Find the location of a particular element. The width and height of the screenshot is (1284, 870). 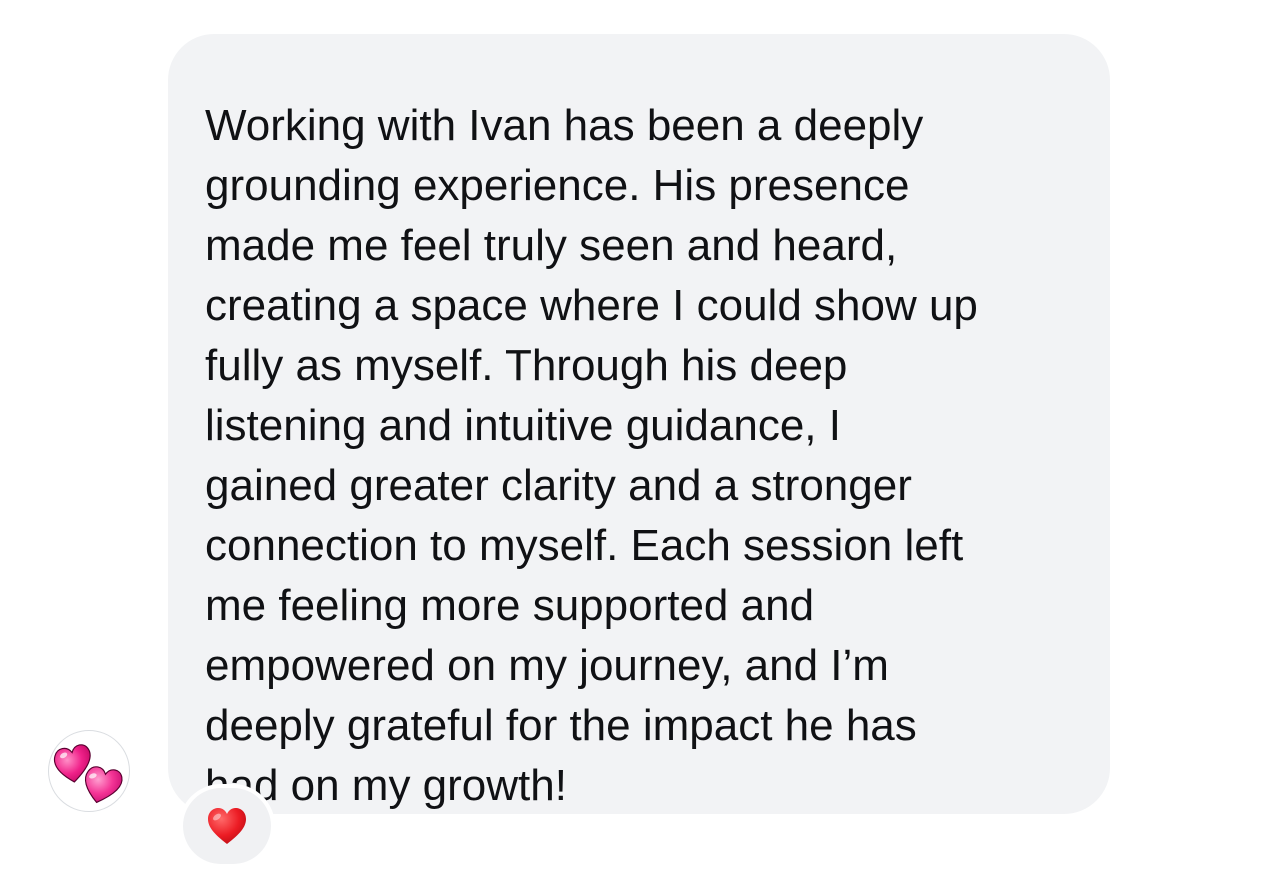

two-hearts-icon is located at coordinates (88, 774).